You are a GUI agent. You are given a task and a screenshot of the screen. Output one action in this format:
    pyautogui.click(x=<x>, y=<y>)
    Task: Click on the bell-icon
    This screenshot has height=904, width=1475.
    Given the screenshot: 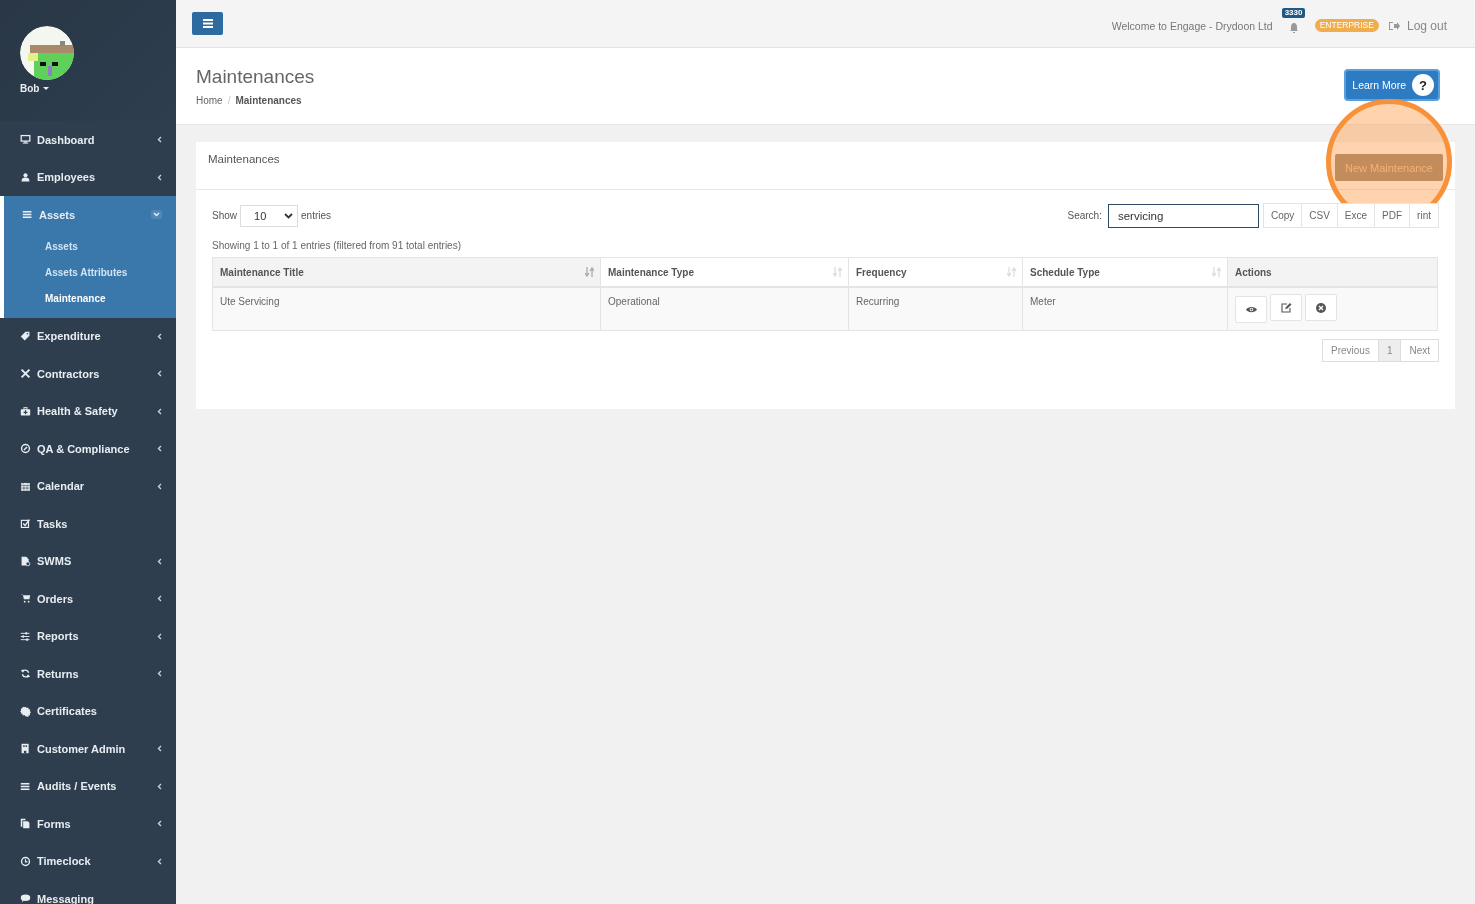 What is the action you would take?
    pyautogui.click(x=1293, y=27)
    